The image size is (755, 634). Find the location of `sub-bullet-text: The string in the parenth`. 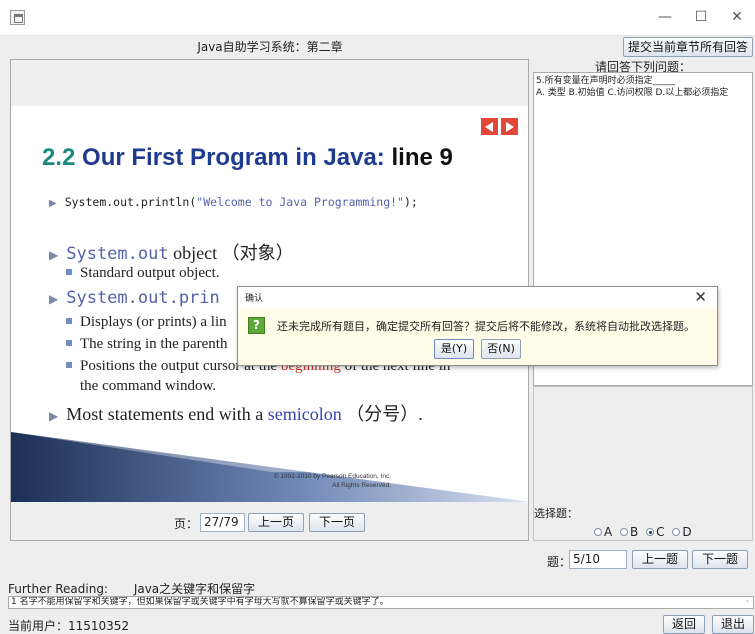

sub-bullet-text: The string in the parenth is located at coordinates (154, 344).